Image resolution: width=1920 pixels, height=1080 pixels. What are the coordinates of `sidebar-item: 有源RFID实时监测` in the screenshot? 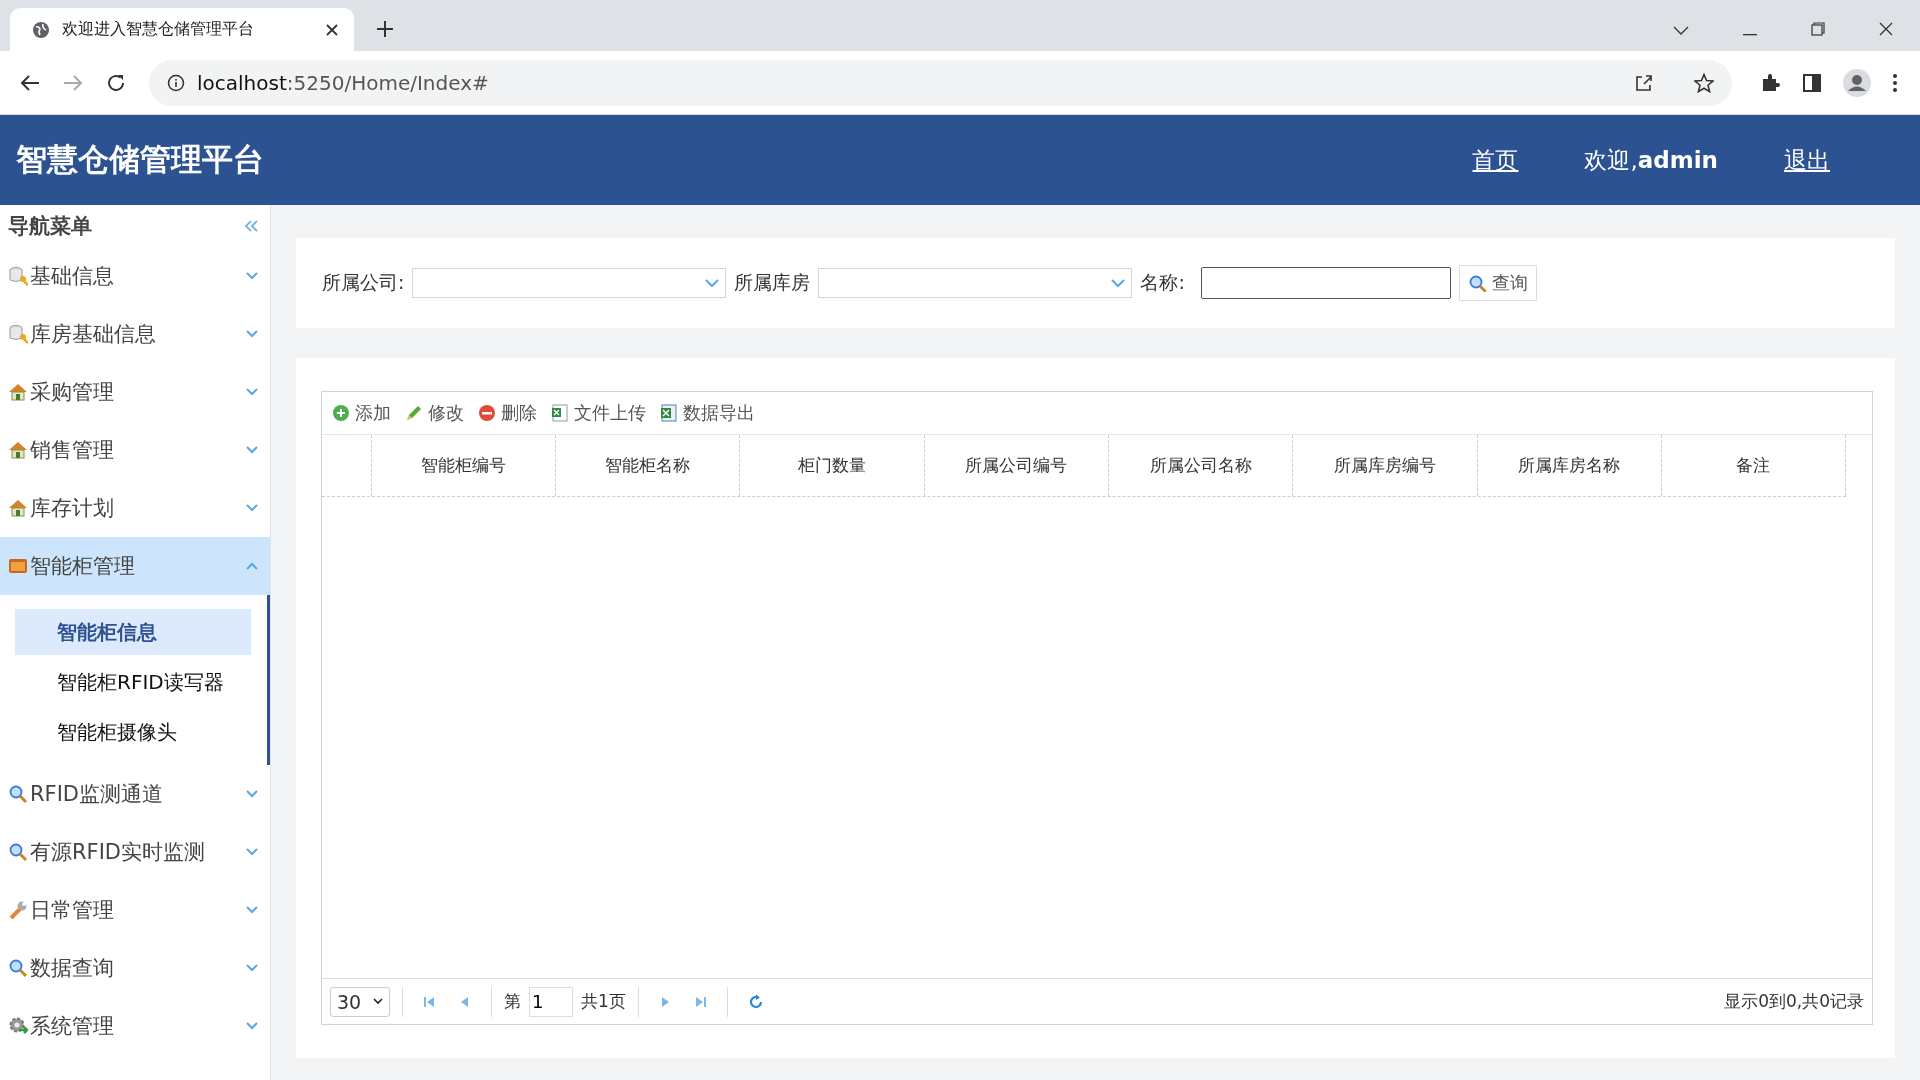 It's located at (135, 852).